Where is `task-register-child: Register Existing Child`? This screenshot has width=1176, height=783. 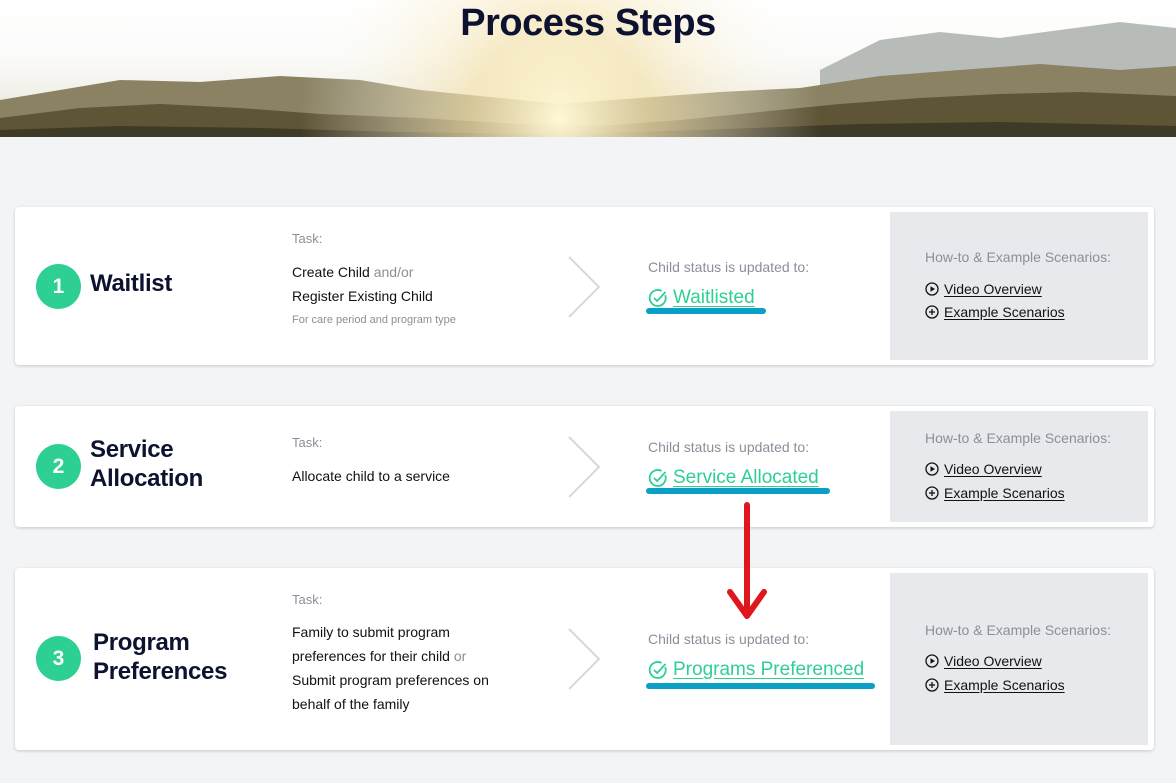 task-register-child: Register Existing Child is located at coordinates (362, 296).